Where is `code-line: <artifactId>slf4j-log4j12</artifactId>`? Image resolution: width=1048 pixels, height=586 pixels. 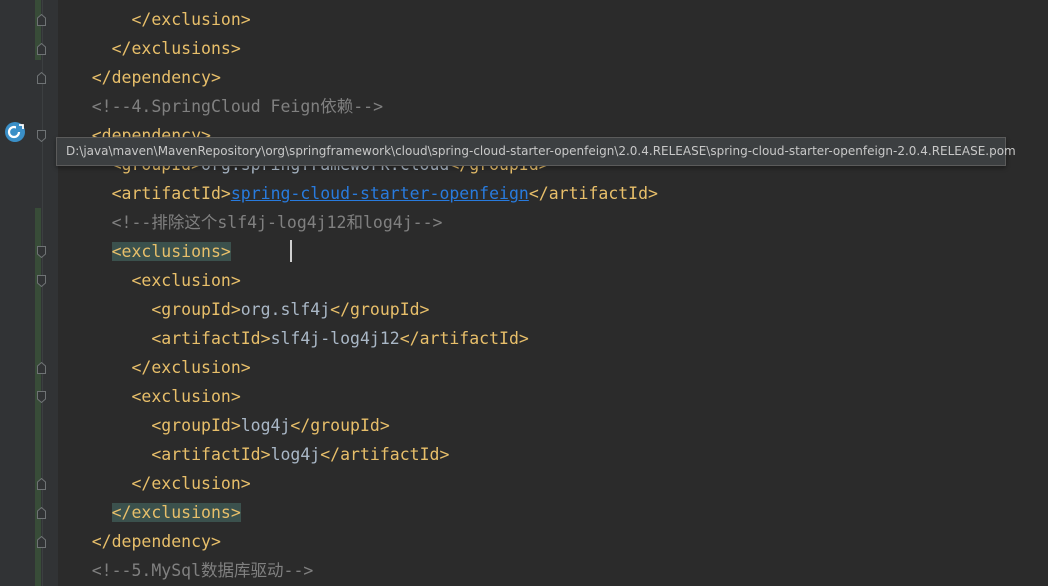
code-line: <artifactId>slf4j-log4j12</artifactId> is located at coordinates (290, 338).